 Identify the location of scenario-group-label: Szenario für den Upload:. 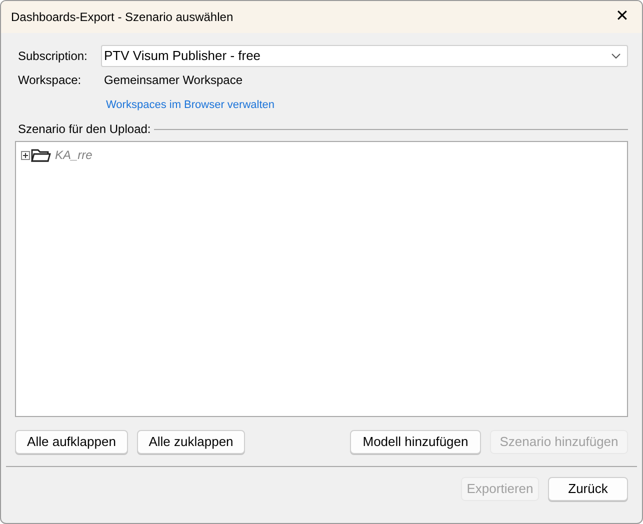
(84, 129).